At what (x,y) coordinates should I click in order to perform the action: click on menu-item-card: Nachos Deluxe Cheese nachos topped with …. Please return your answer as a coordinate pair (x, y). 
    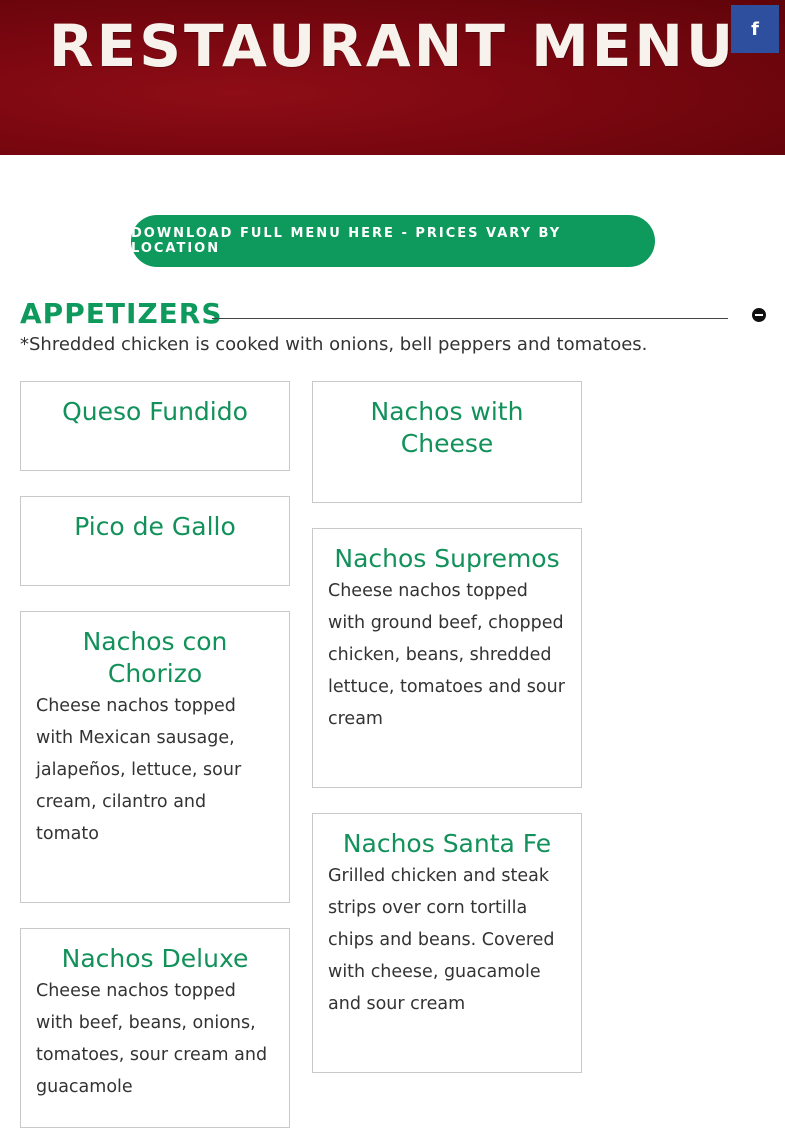
    Looking at the image, I should click on (155, 1028).